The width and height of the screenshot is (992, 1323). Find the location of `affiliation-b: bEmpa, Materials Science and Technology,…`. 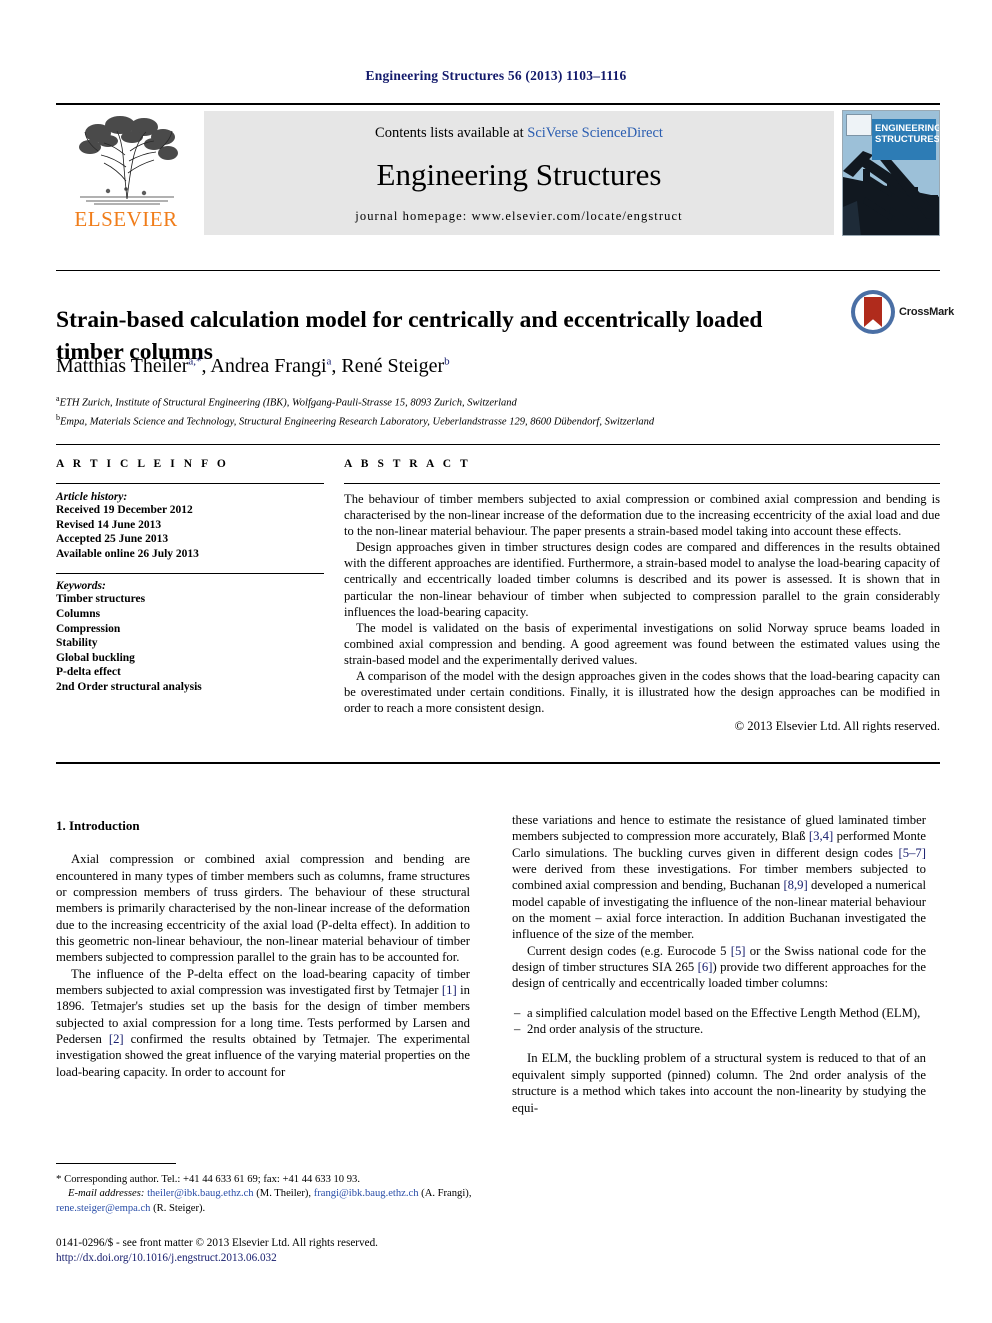

affiliation-b: bEmpa, Materials Science and Technology,… is located at coordinates (496, 420).